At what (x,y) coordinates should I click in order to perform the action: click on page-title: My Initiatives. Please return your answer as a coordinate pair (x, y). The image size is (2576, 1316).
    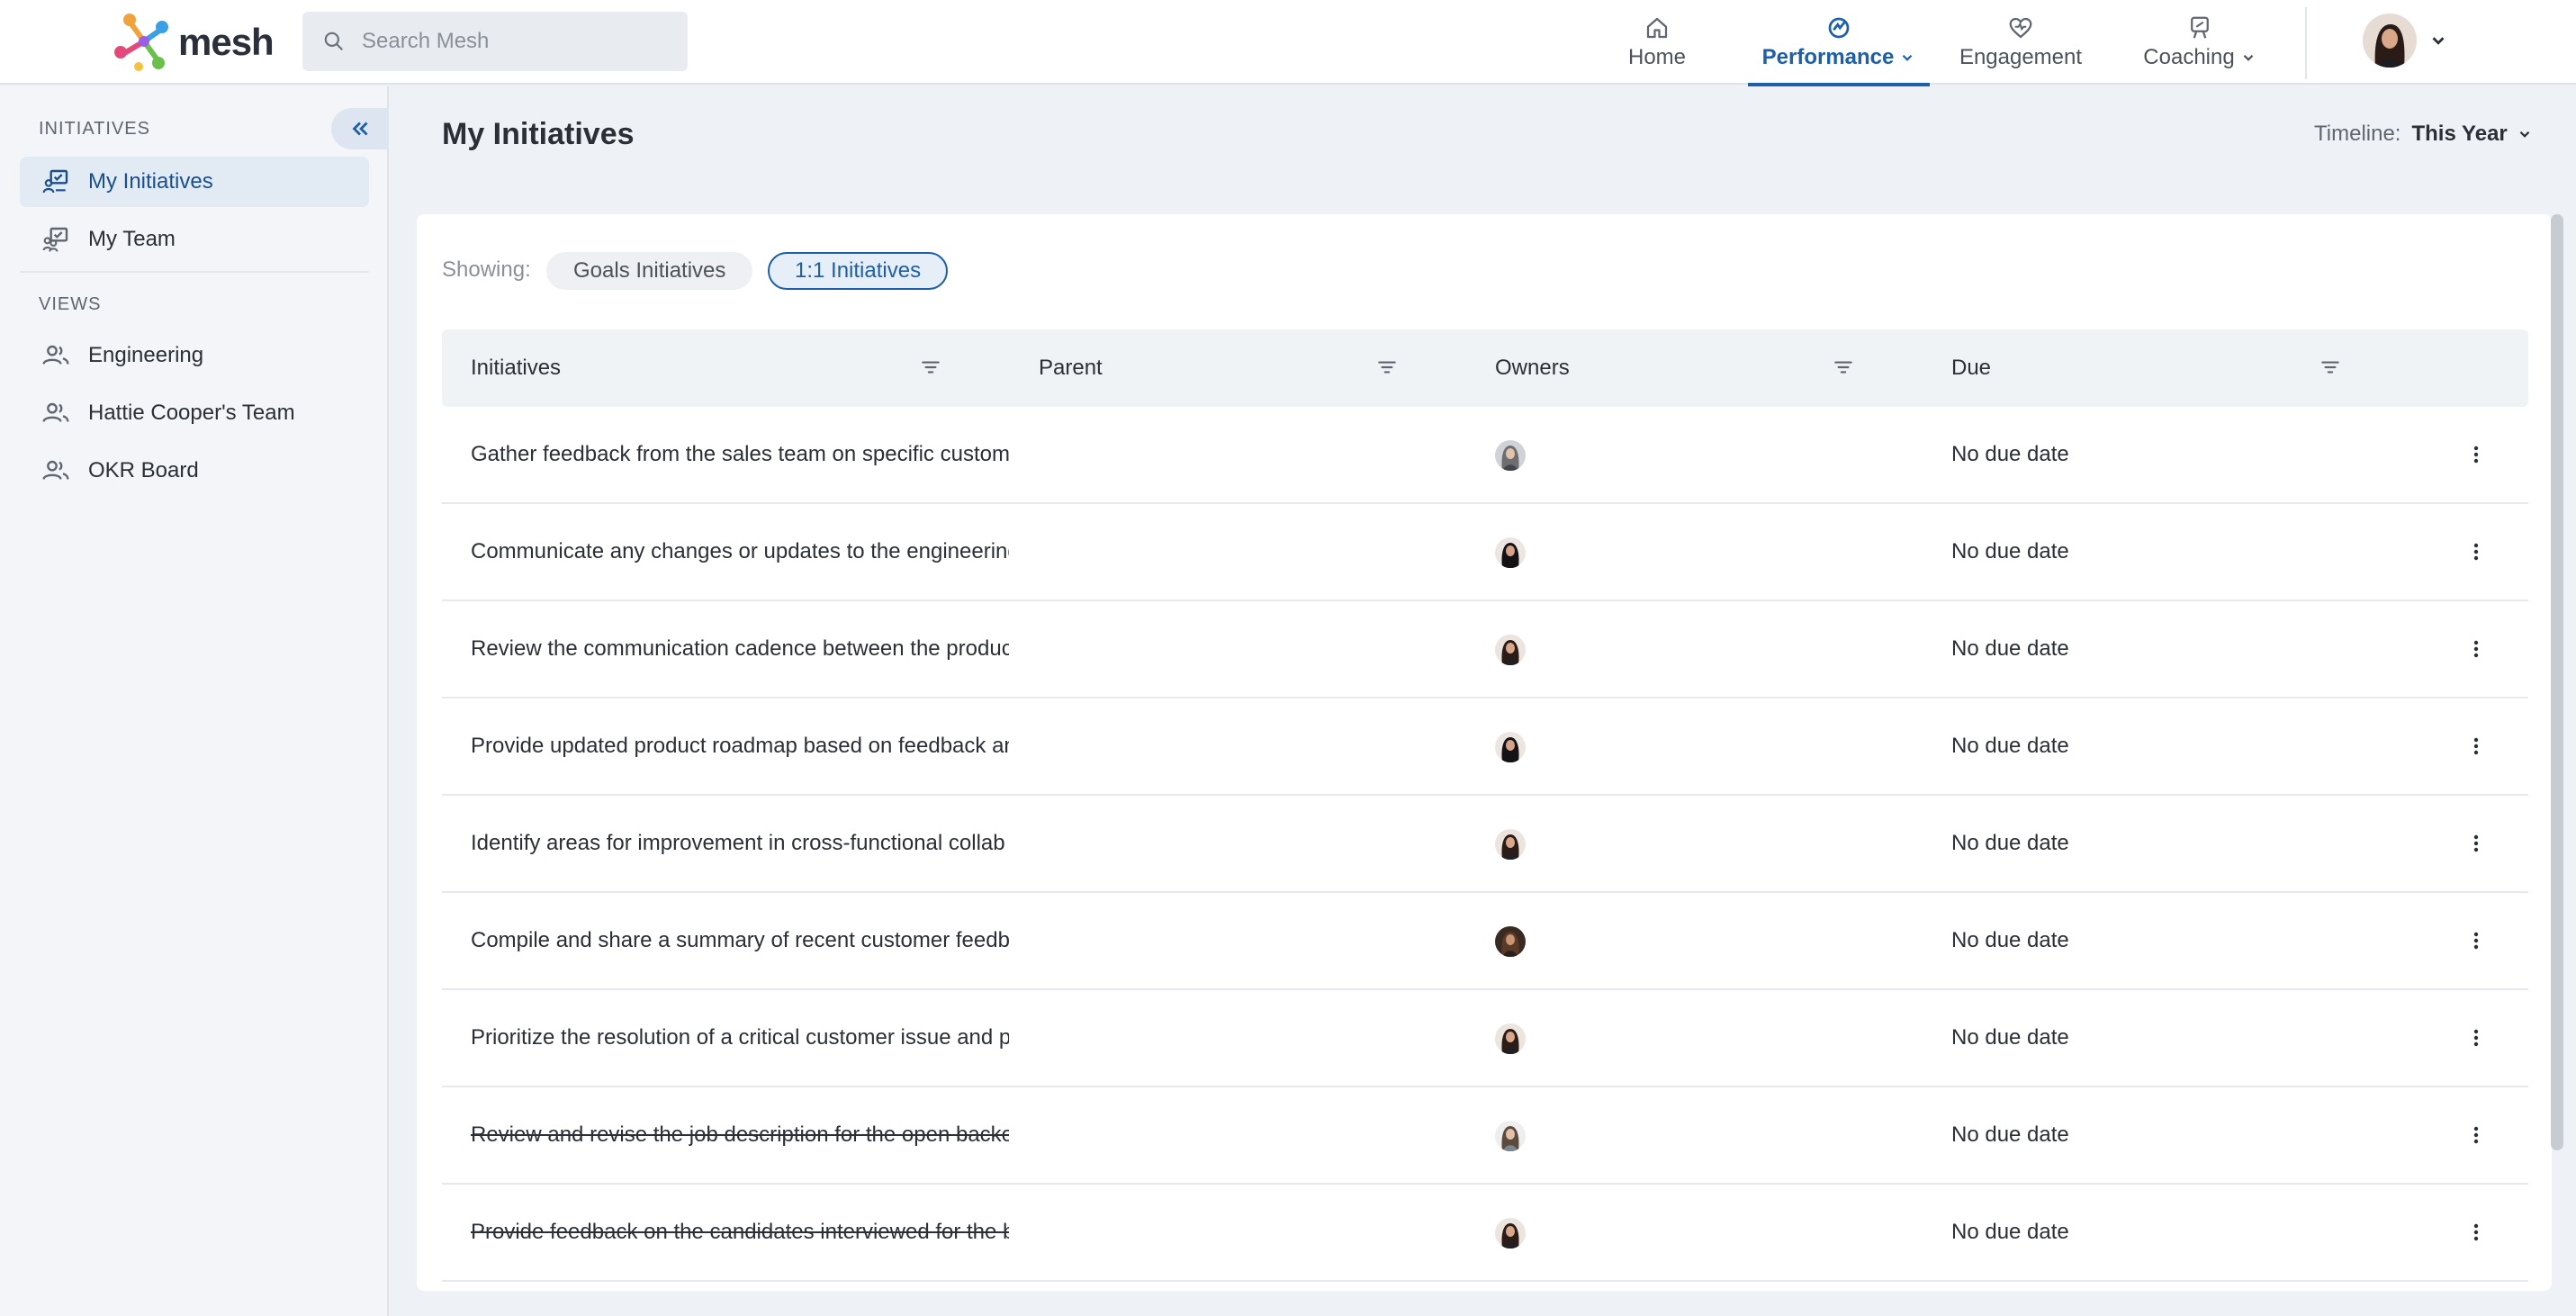
    Looking at the image, I should click on (538, 134).